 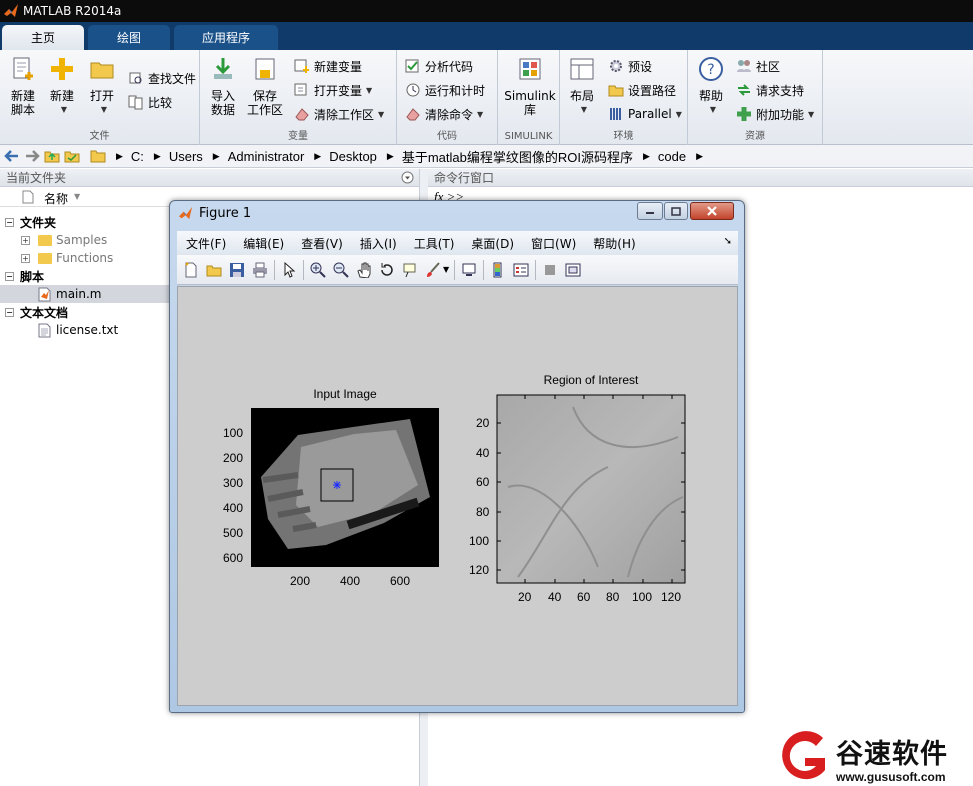 I want to click on watermark-text: 谷速软件, so click(x=892, y=754).